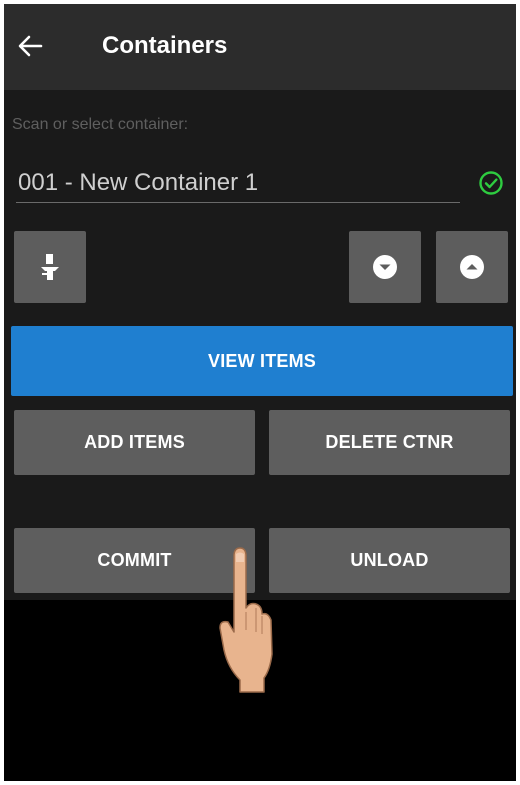 Image resolution: width=520 pixels, height=785 pixels. I want to click on view-items-button: VIEW ITEMS, so click(262, 361).